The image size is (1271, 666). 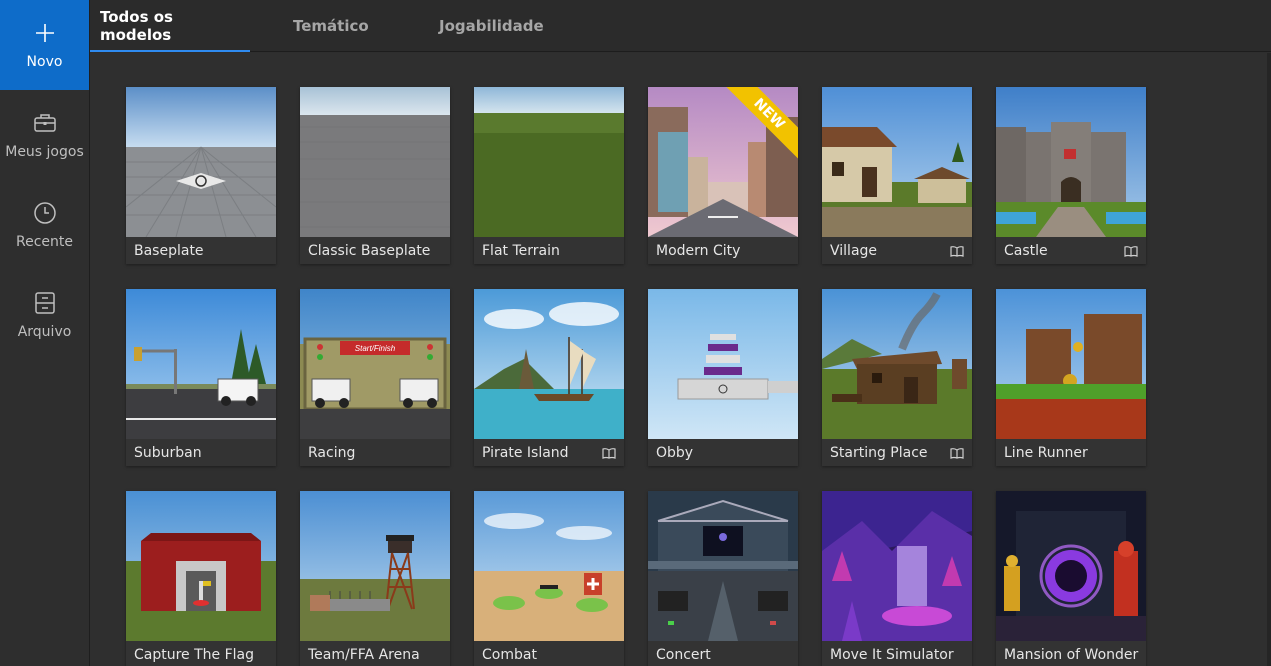 I want to click on template-card-combat: Combat, so click(x=549, y=578).